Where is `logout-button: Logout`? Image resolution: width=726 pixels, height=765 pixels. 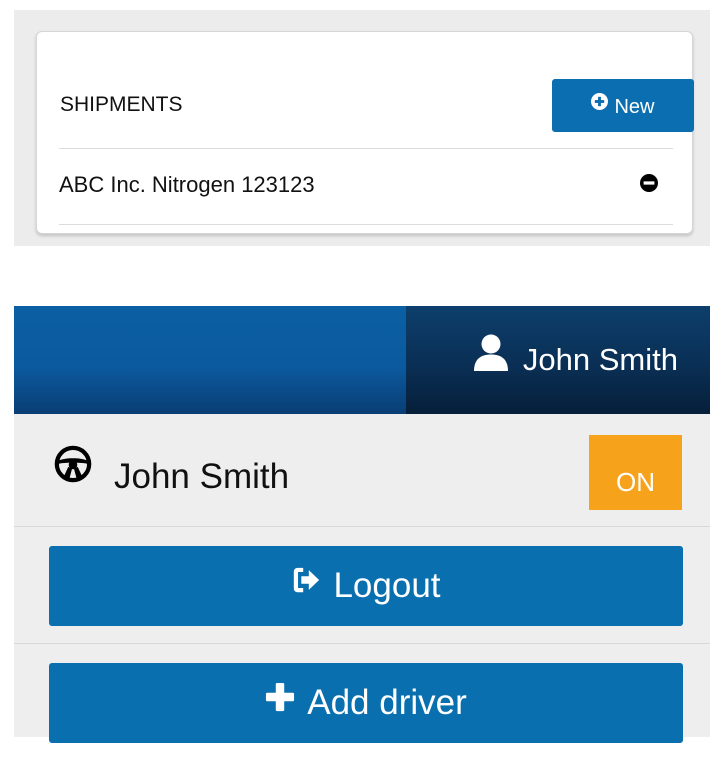 logout-button: Logout is located at coordinates (366, 586).